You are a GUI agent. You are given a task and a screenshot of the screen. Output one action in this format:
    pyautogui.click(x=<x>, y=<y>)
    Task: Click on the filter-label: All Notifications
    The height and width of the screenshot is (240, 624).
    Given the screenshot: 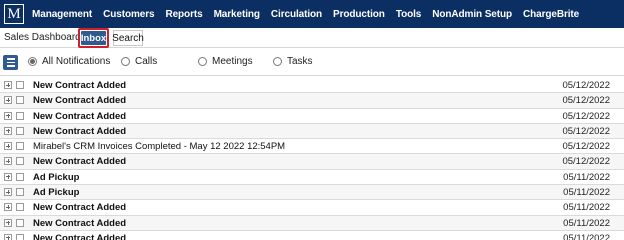 What is the action you would take?
    pyautogui.click(x=76, y=61)
    